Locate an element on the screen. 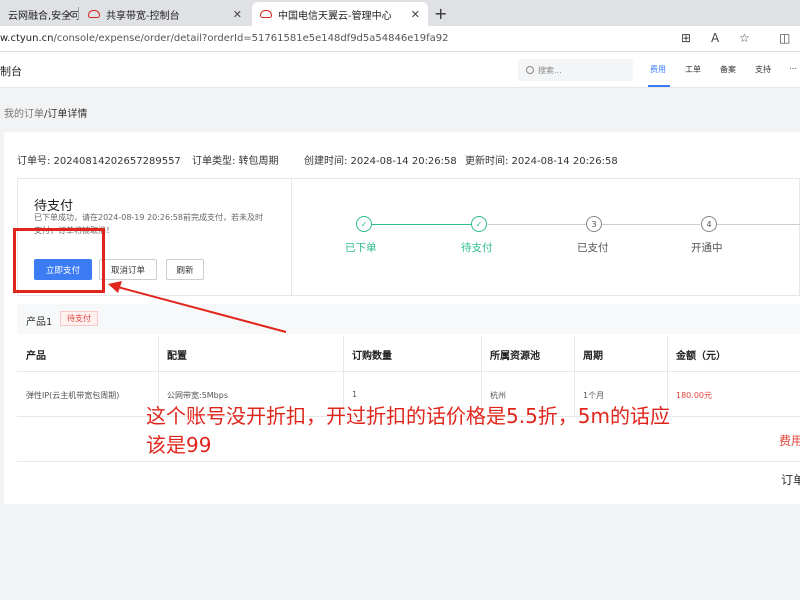 Image resolution: width=800 pixels, height=600 pixels. annotation-line1: 这个账号没开折扣，开过折扣的话价格是5.5折，5m的话应 is located at coordinates (408, 416).